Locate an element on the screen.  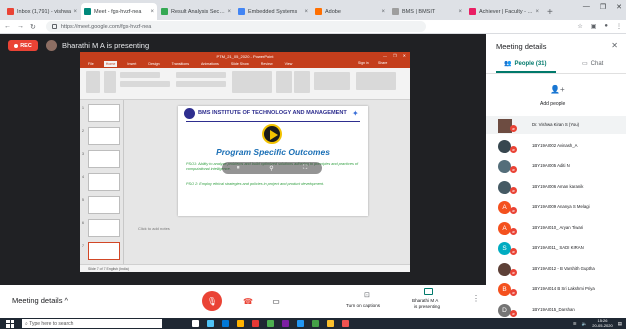
shapes-gallery is located at coordinates (252, 82).